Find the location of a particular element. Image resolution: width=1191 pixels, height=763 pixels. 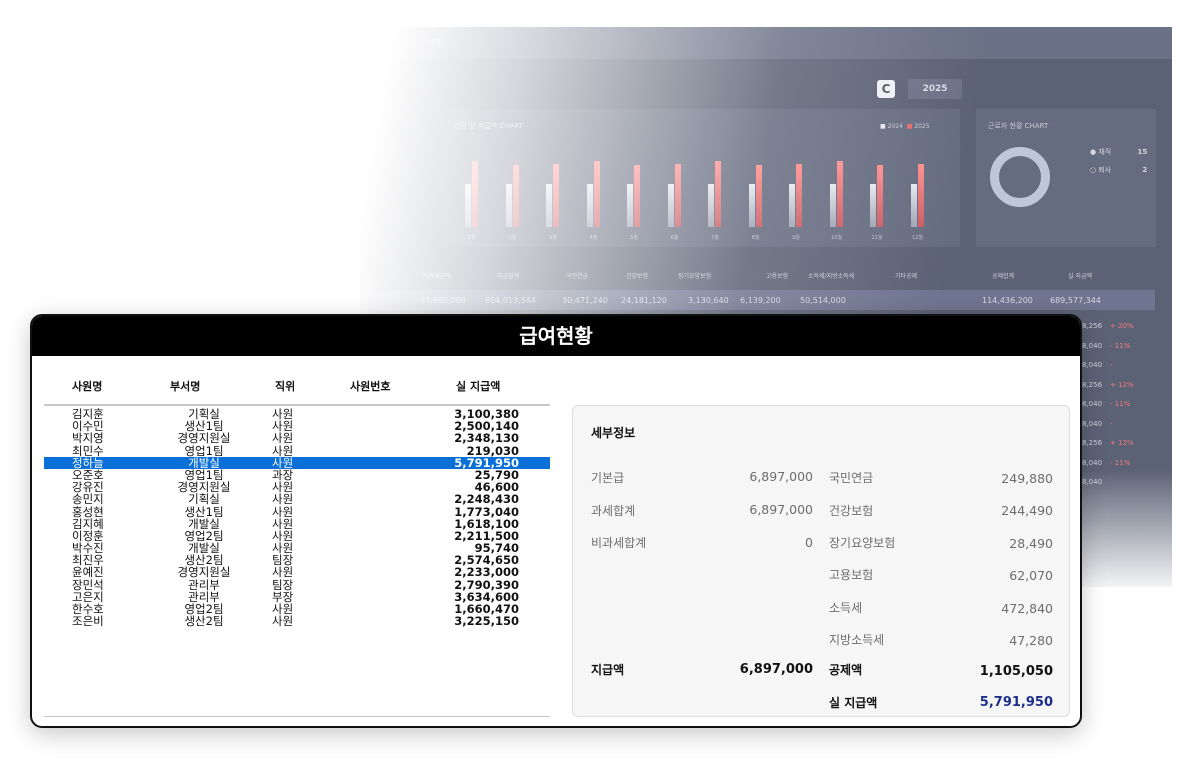

row-value: 8,256 is located at coordinates (1092, 443).